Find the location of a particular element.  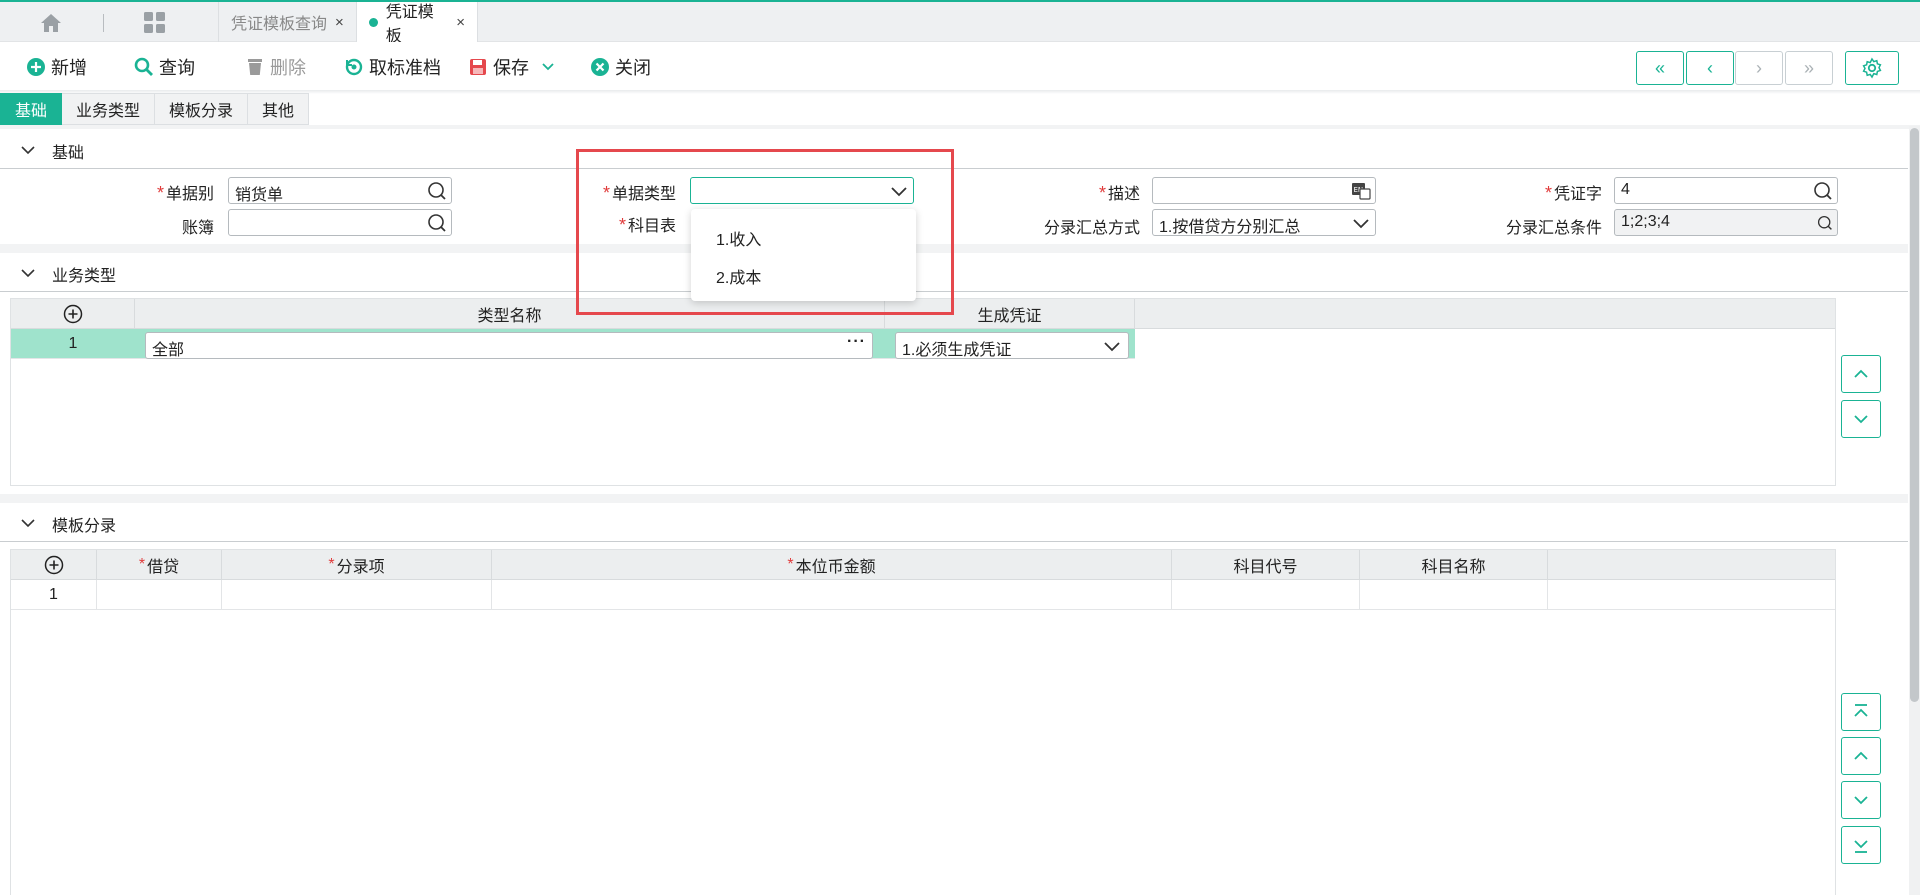

grid-header: * 借贷 * 分录项 * 本位币金额 科目代号 科目名称 is located at coordinates (923, 565).